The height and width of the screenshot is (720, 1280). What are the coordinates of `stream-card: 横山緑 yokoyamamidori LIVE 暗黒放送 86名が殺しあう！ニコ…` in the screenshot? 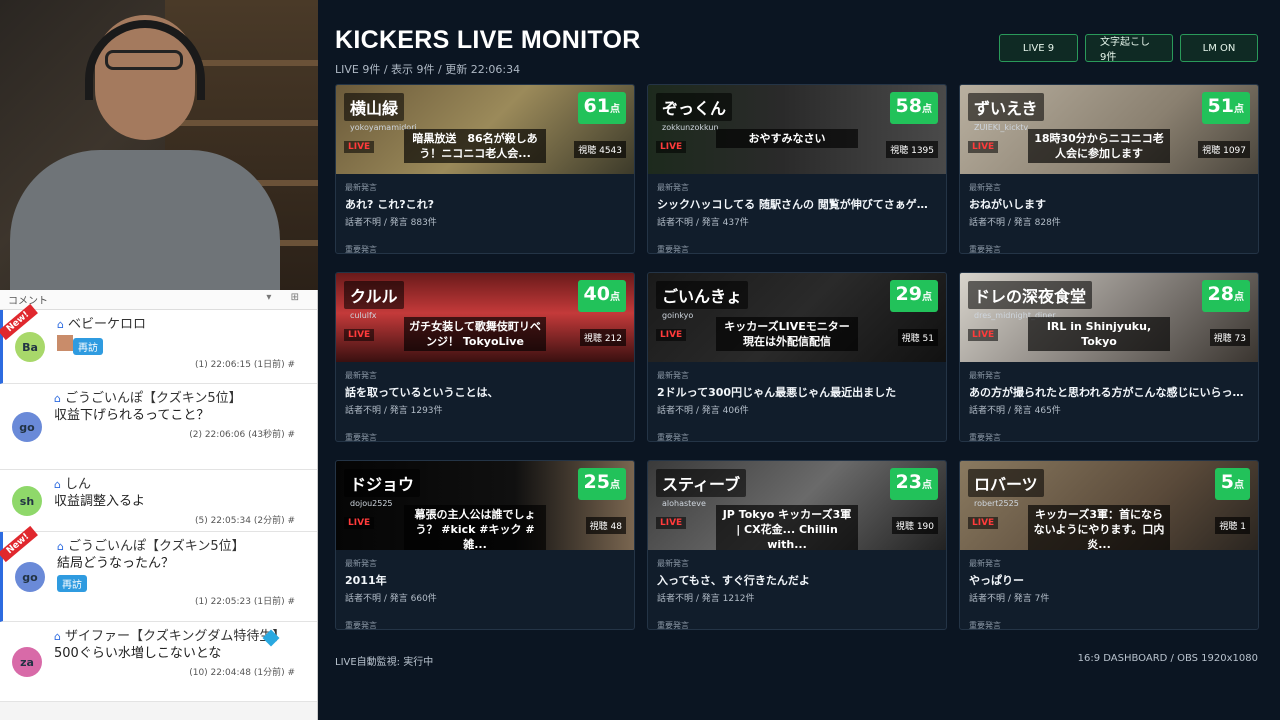 It's located at (485, 169).